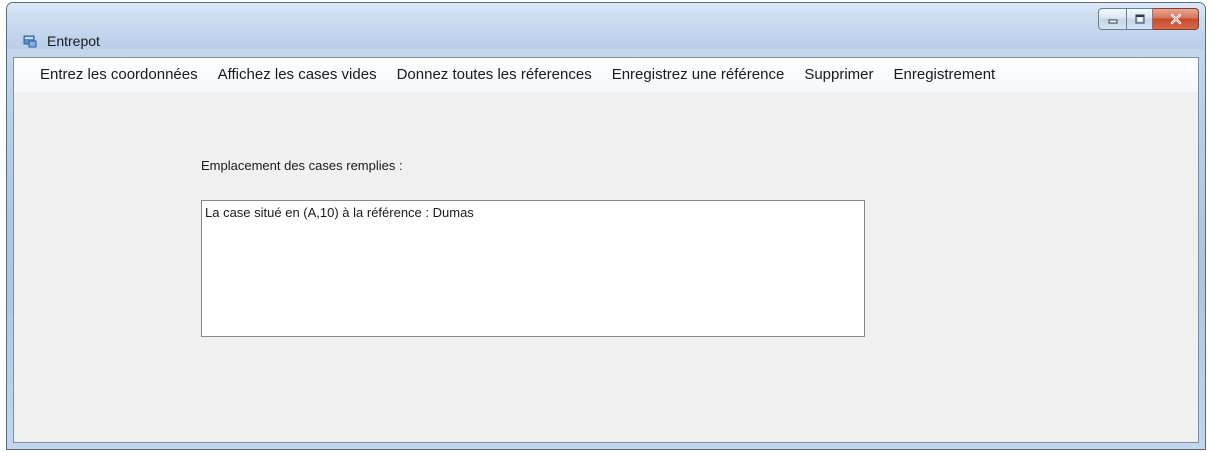  What do you see at coordinates (606, 26) in the screenshot?
I see `title-bar: Entrepot` at bounding box center [606, 26].